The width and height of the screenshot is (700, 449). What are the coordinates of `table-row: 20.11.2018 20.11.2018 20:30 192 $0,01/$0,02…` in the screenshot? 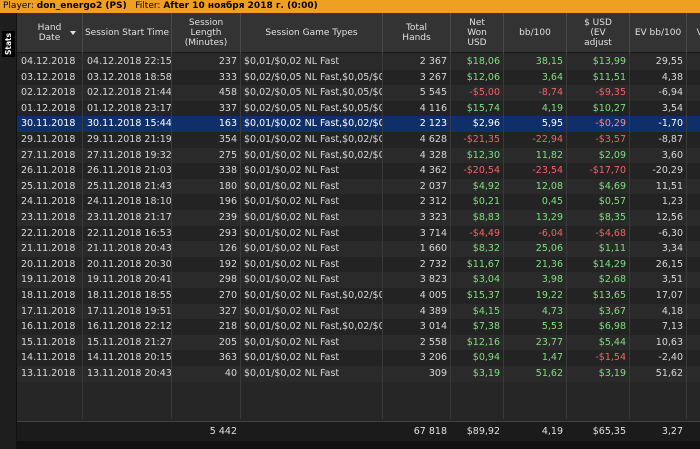 It's located at (358, 264).